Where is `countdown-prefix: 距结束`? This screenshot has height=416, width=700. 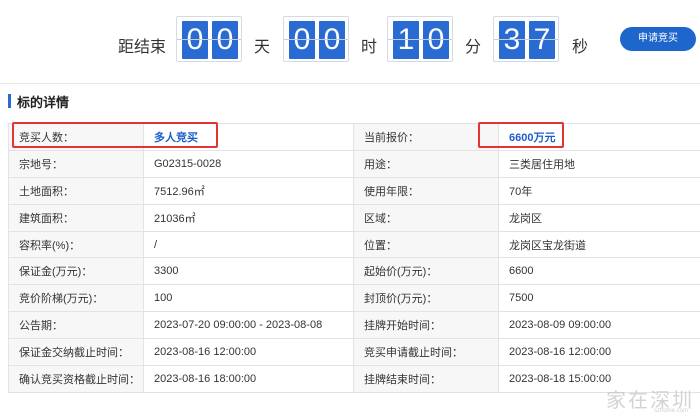 countdown-prefix: 距结束 is located at coordinates (142, 47).